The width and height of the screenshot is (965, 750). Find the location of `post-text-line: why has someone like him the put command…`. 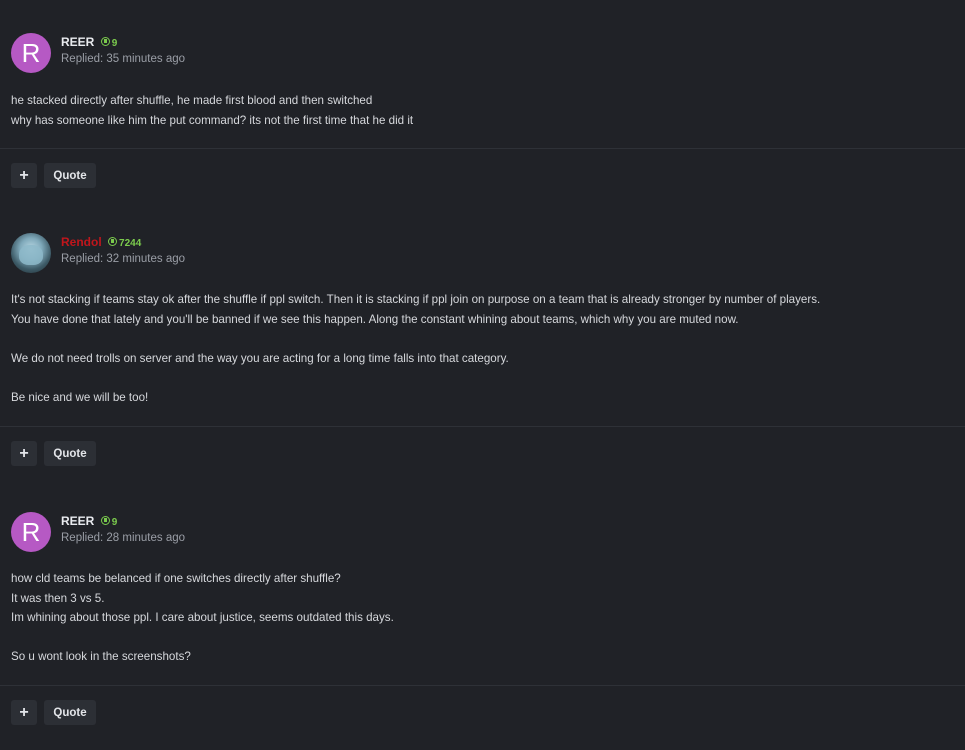

post-text-line: why has someone like him the put command… is located at coordinates (212, 120).